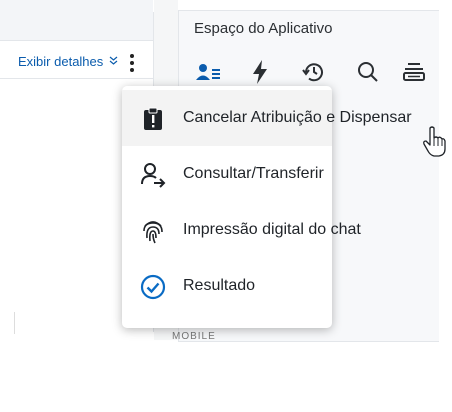  What do you see at coordinates (113, 62) in the screenshot?
I see `chevron-double-down-icon` at bounding box center [113, 62].